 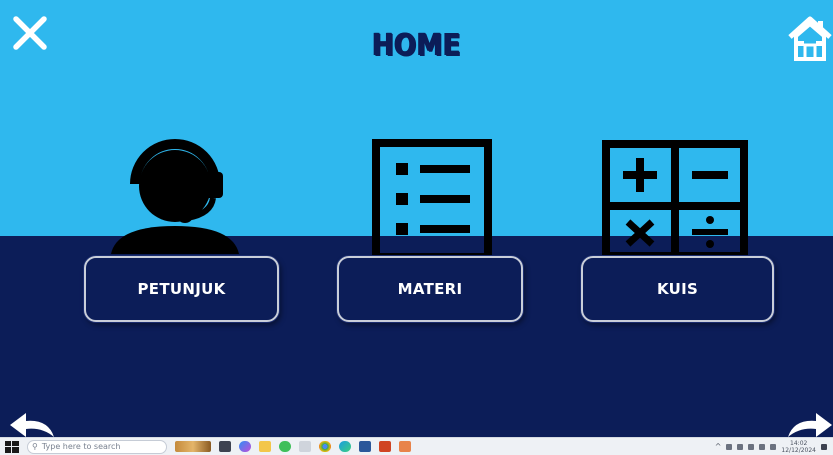 I want to click on copilot-icon, so click(x=245, y=446).